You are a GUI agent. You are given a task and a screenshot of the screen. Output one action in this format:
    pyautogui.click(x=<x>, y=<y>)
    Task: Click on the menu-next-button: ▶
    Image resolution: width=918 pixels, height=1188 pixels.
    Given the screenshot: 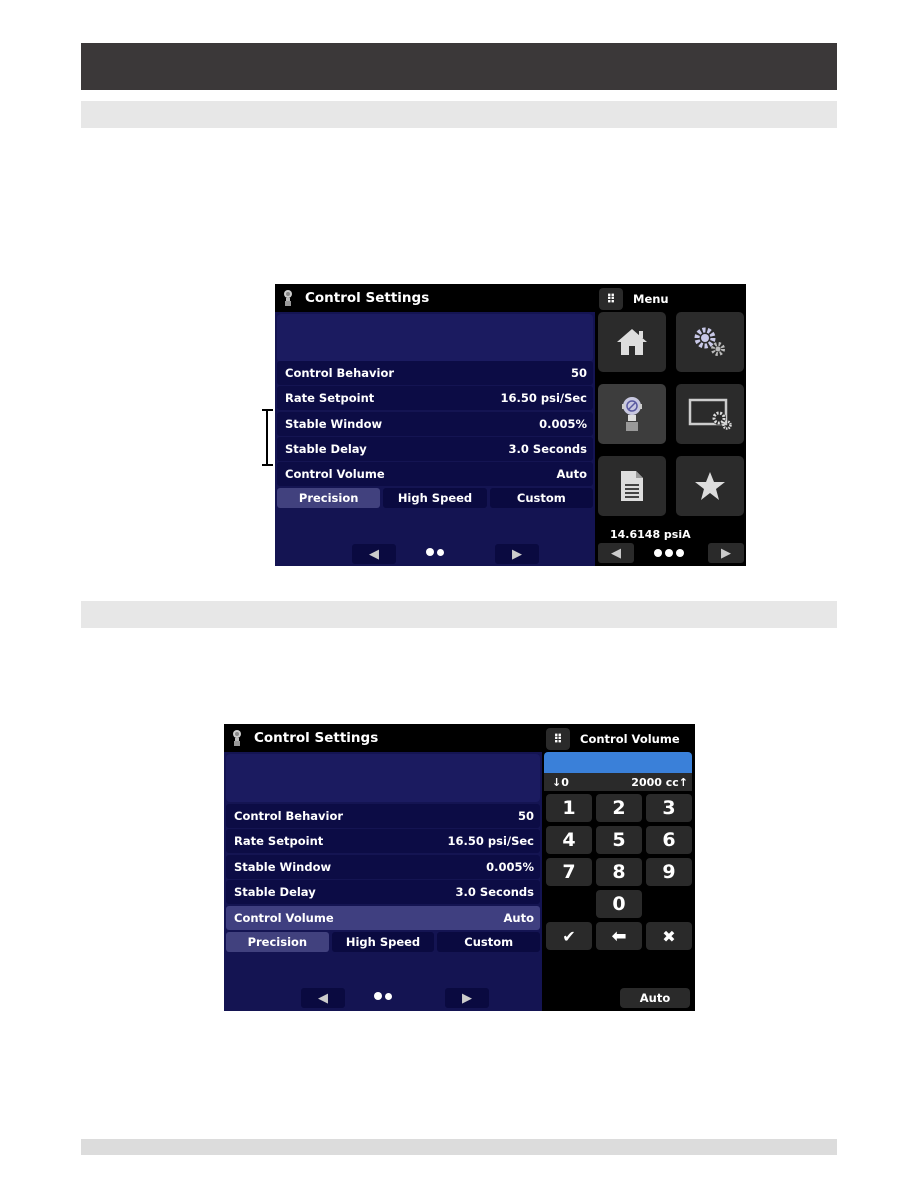 What is the action you would take?
    pyautogui.click(x=726, y=553)
    